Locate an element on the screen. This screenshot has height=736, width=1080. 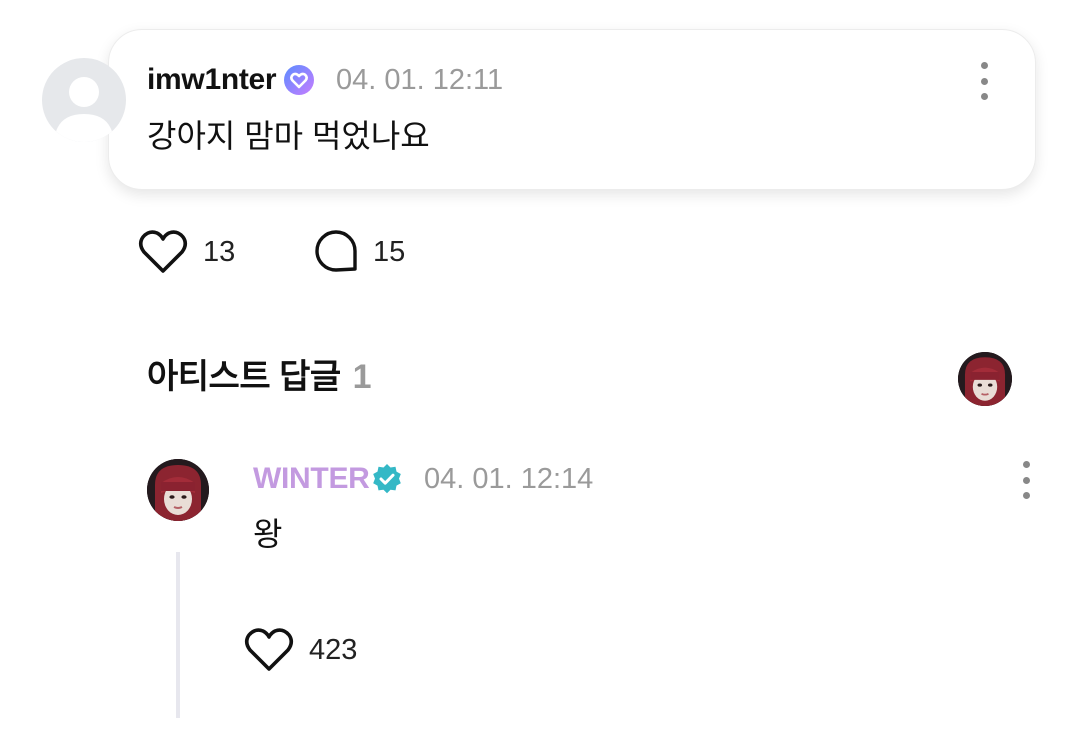
artist-avatar-small is located at coordinates (985, 379).